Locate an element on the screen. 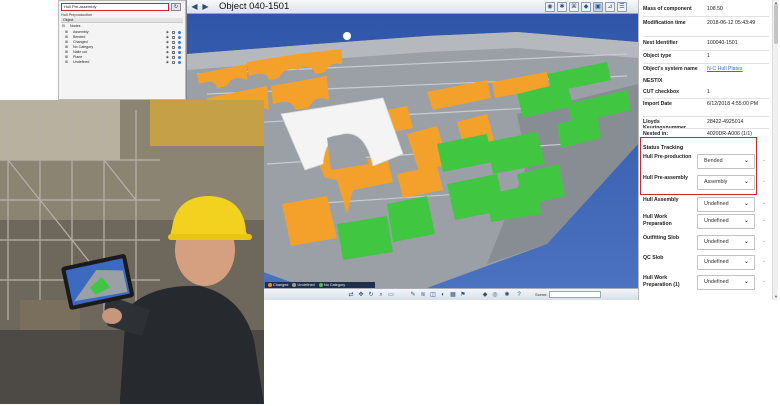 The image size is (780, 406). collapse-icon: ⊟ is located at coordinates (65, 26).